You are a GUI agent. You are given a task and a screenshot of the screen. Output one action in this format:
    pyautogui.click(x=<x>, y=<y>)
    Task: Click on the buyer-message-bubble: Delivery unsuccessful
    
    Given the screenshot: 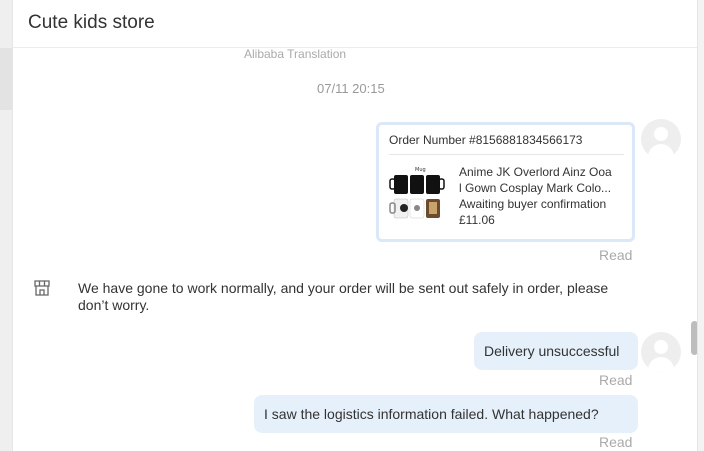 What is the action you would take?
    pyautogui.click(x=556, y=351)
    